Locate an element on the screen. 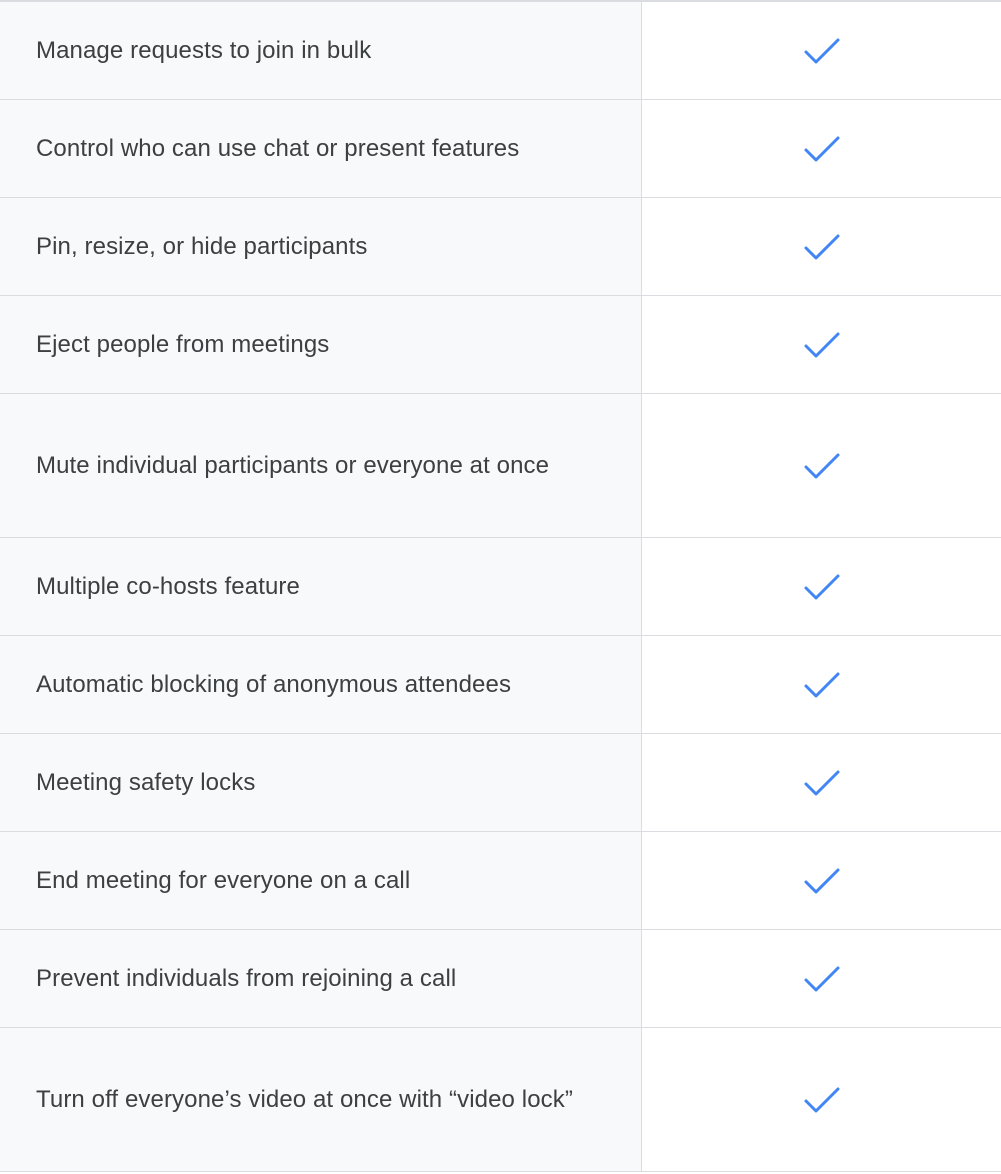 The width and height of the screenshot is (1001, 1174). feature-cell: Multiple co-hosts feature is located at coordinates (321, 586).